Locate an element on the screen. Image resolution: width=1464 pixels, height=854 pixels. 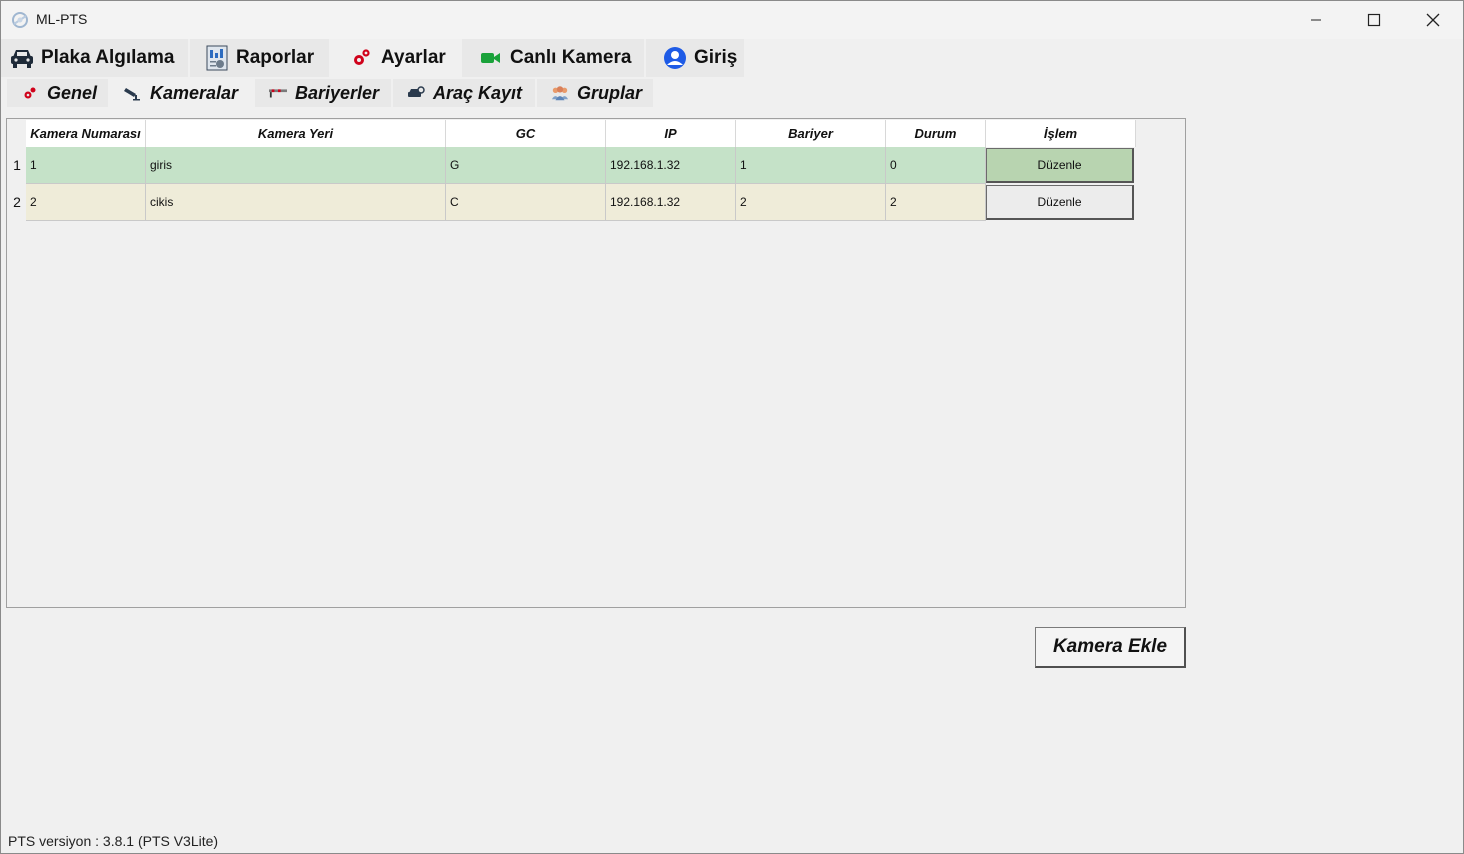
tab-canli-kamera: Canlı Kamera is located at coordinates (553, 58).